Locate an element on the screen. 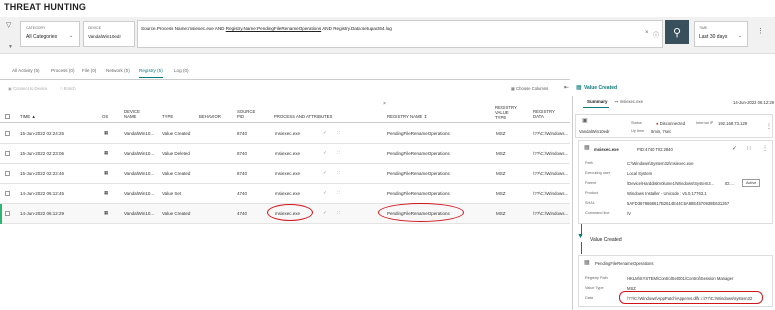  choose-columns-button: ▦ Choose Columns is located at coordinates (529, 88).